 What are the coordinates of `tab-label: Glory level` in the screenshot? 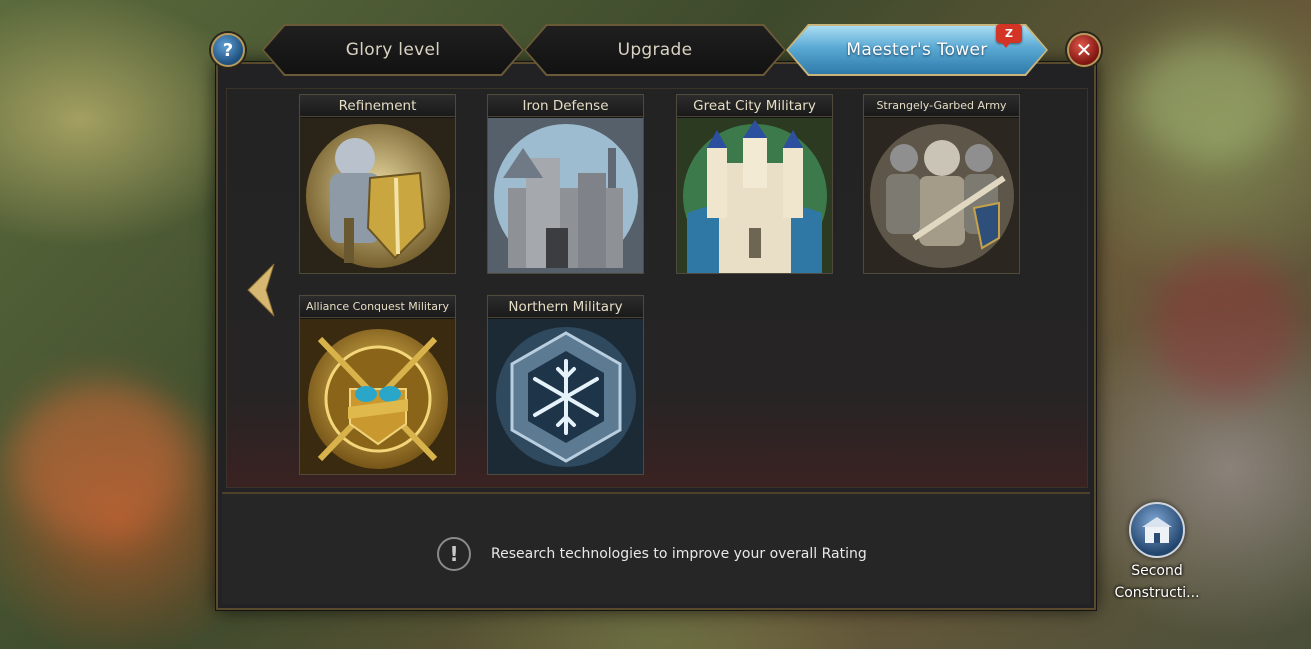 It's located at (393, 50).